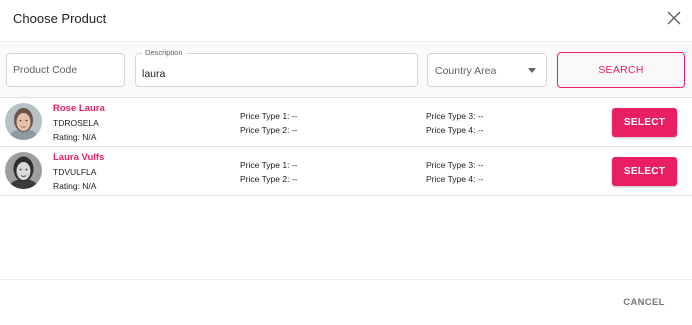  I want to click on close-button, so click(674, 18).